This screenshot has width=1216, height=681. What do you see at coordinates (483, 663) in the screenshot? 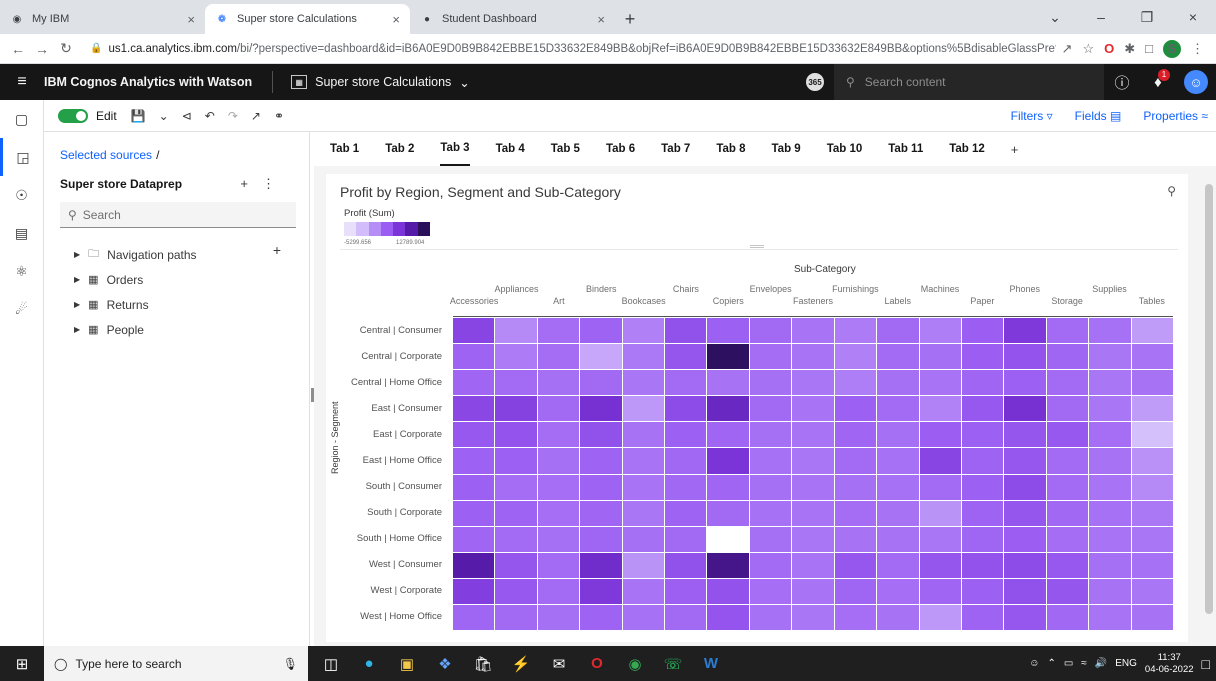
I see `store-icon: 🛍` at bounding box center [483, 663].